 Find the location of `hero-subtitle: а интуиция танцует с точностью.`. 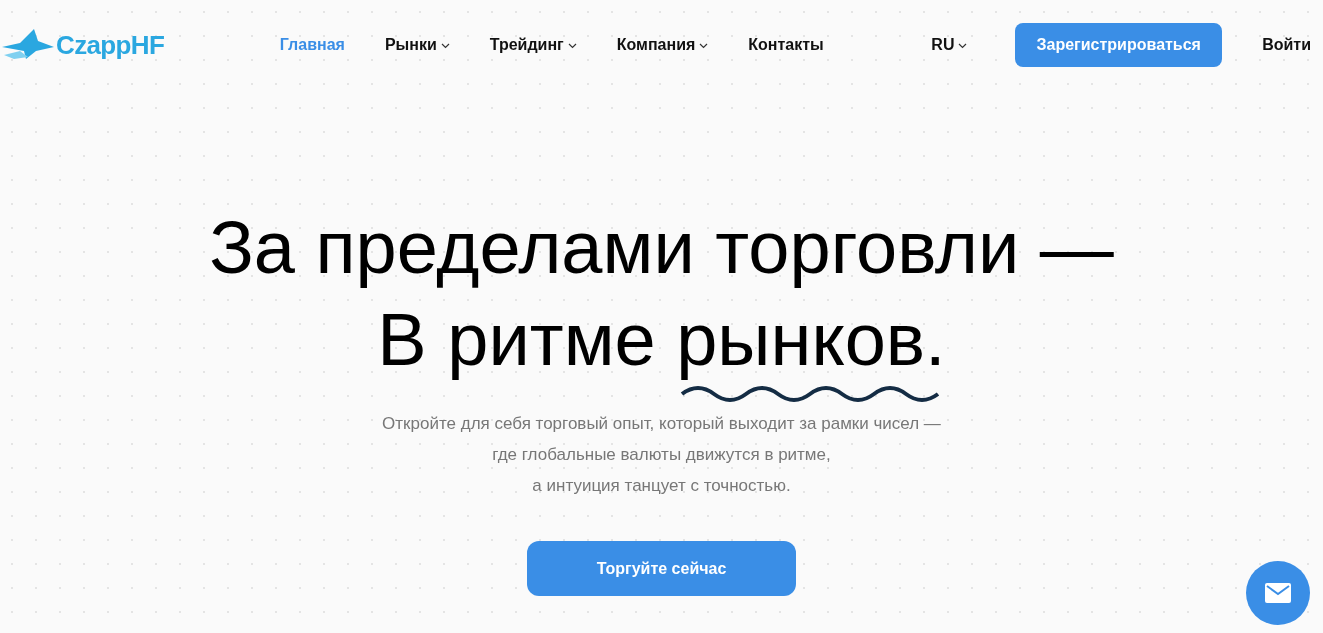

hero-subtitle: а интуиция танцует с точностью. is located at coordinates (661, 486).